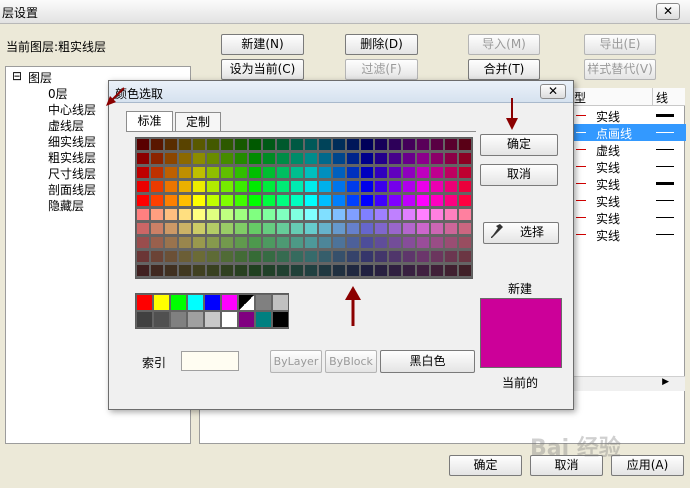 This screenshot has width=690, height=488. What do you see at coordinates (72, 173) in the screenshot?
I see `tree-item-layer: 尺寸线层` at bounding box center [72, 173].